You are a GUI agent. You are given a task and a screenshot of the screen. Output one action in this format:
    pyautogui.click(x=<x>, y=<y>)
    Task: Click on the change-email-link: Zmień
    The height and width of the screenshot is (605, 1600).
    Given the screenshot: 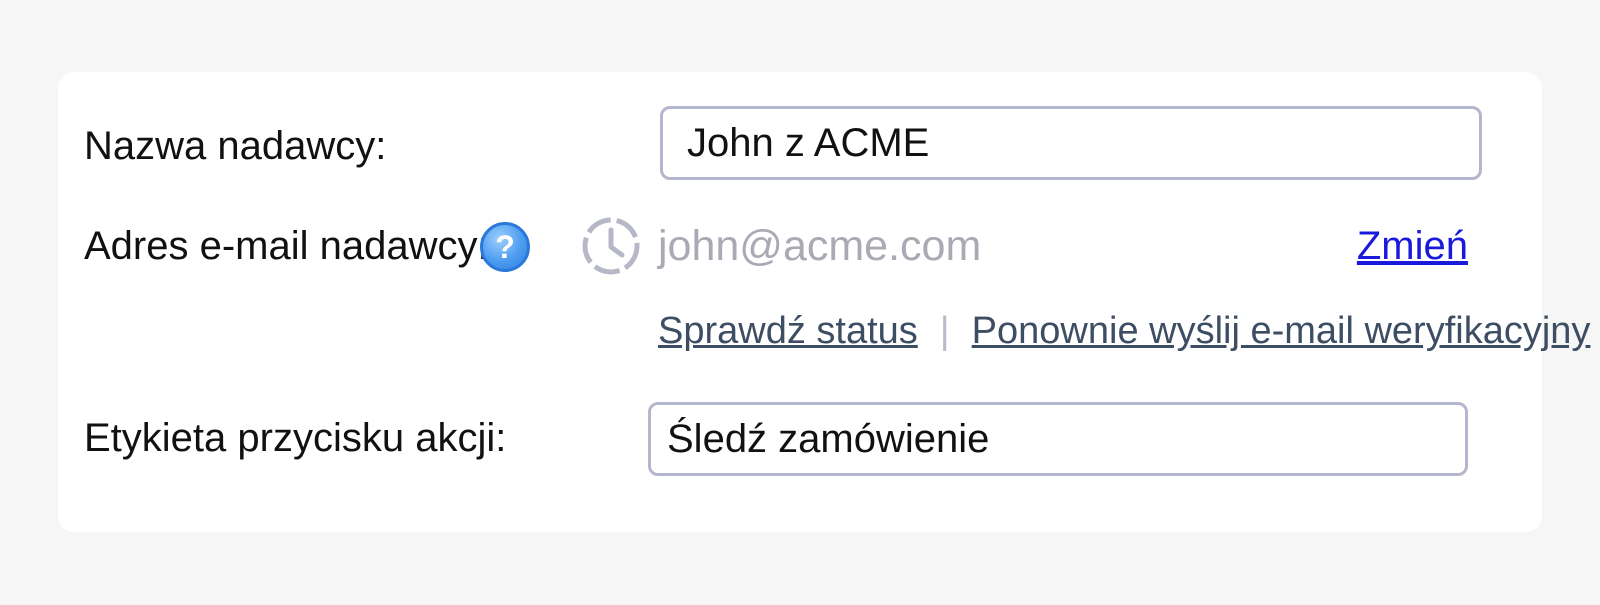 What is the action you would take?
    pyautogui.click(x=1412, y=246)
    